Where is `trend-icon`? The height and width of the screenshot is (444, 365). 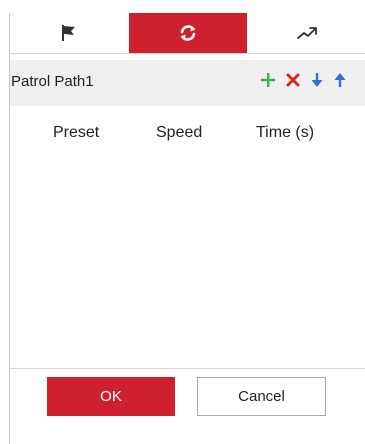 trend-icon is located at coordinates (307, 33).